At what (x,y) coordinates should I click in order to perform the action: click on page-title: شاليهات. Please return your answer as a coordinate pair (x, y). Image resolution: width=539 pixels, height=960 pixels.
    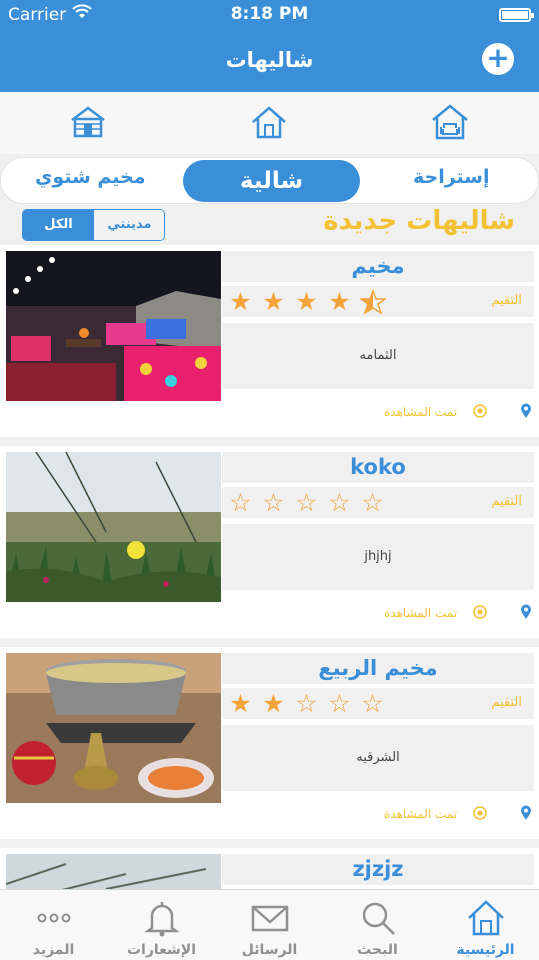
    Looking at the image, I should click on (269, 60).